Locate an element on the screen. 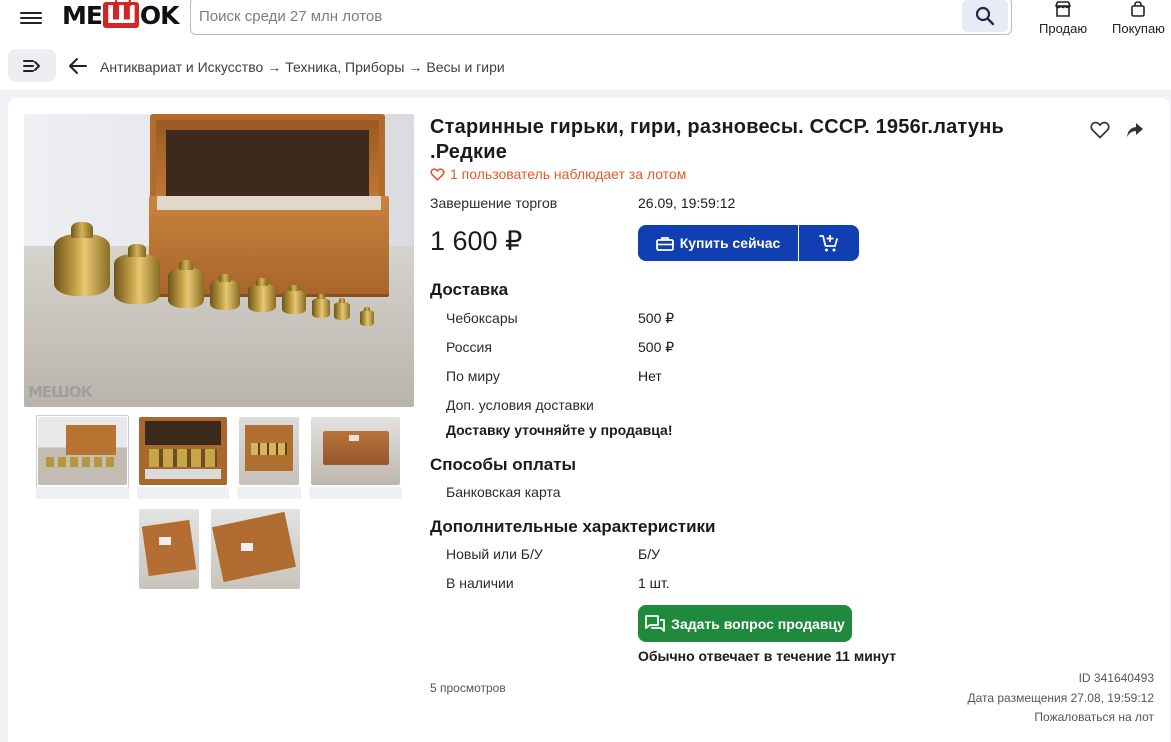 This screenshot has height=742, width=1171. breadcrumb-item: Техника, Приборы is located at coordinates (344, 67).